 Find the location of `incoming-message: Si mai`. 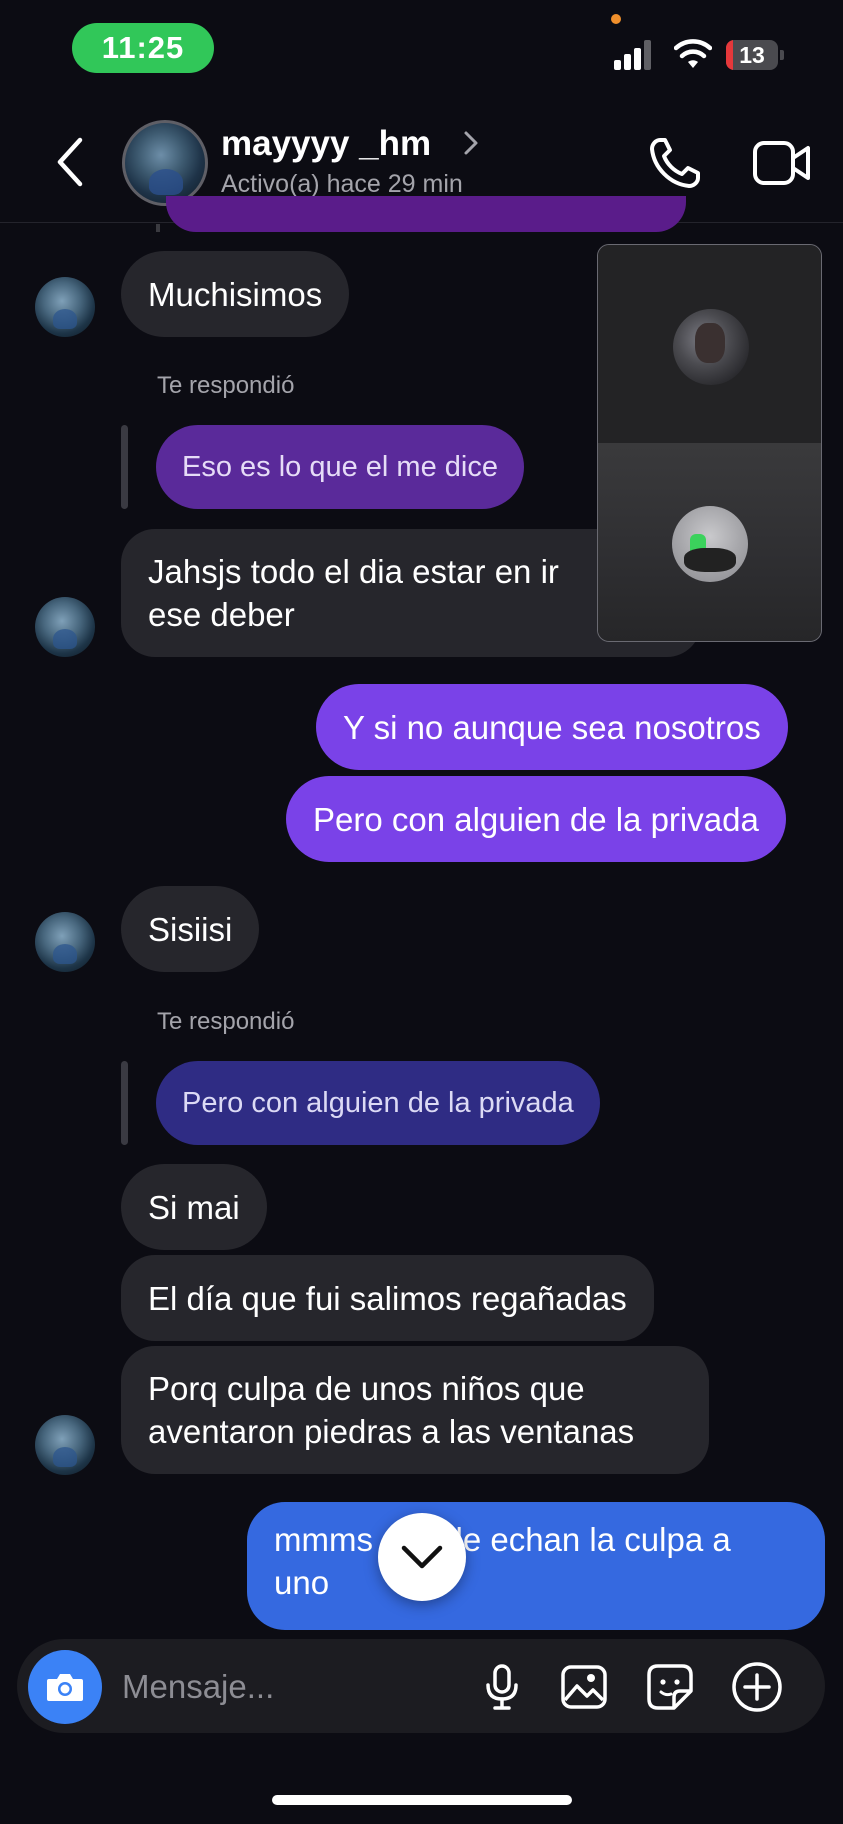

incoming-message: Si mai is located at coordinates (194, 1207).